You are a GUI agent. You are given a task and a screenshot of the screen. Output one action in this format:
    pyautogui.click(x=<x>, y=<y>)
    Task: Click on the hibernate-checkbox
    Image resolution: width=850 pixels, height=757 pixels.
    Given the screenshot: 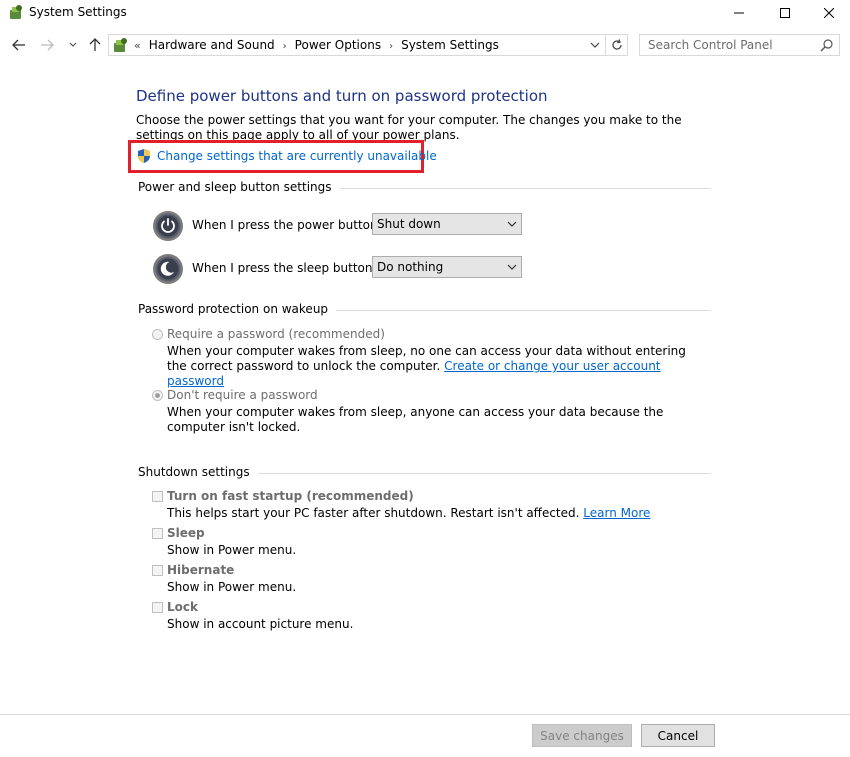 What is the action you would take?
    pyautogui.click(x=157, y=570)
    